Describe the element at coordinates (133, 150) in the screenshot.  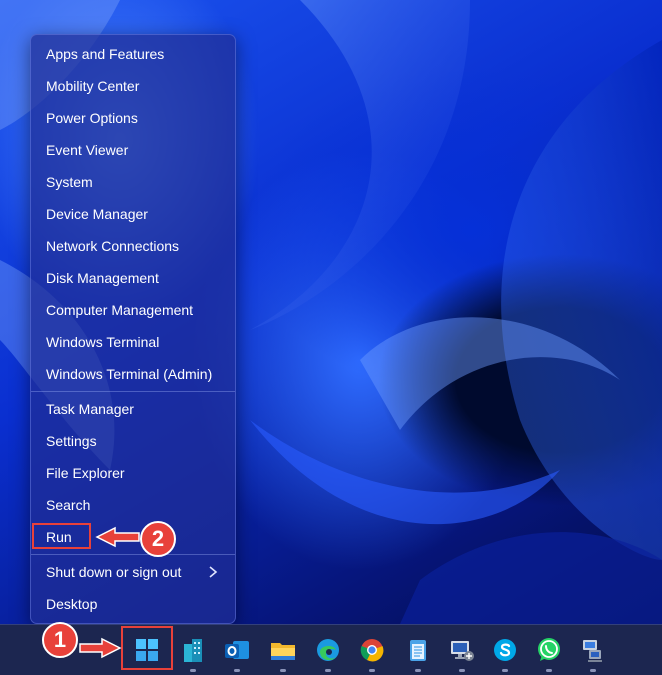
I see `menu-item-event-viewer: Event Viewer` at that location.